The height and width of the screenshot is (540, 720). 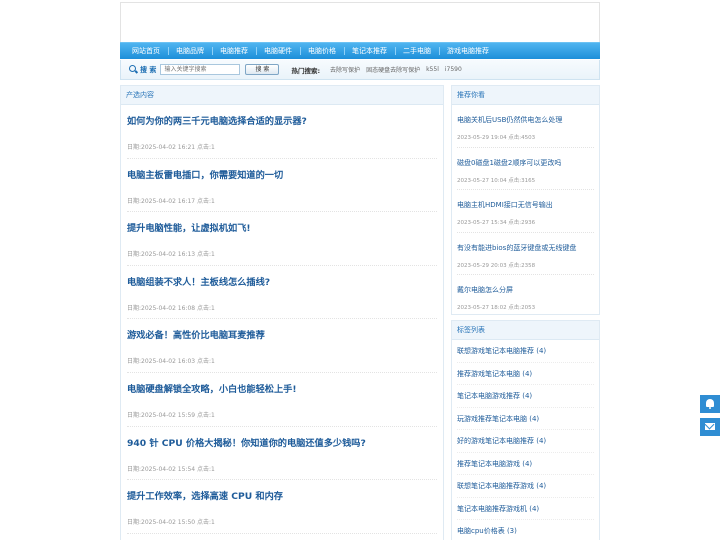 What do you see at coordinates (525, 530) in the screenshot?
I see `tag-link: 电脑cpu价格表 (3)` at bounding box center [525, 530].